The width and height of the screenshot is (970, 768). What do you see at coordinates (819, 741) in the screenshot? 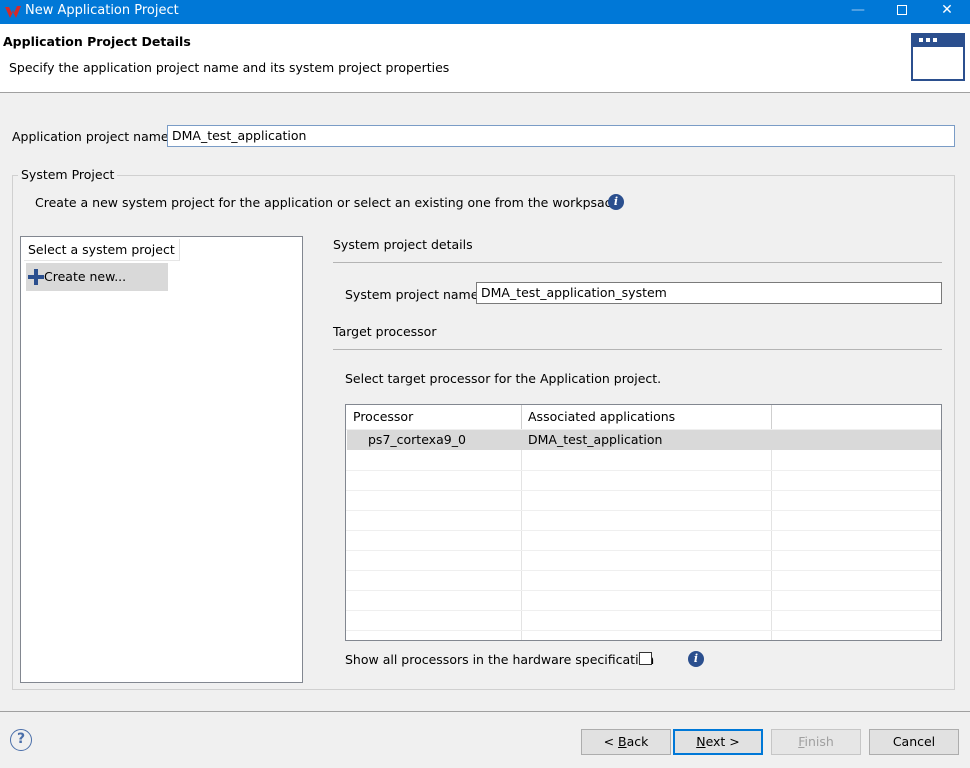
I see `finish-label: inish` at bounding box center [819, 741].